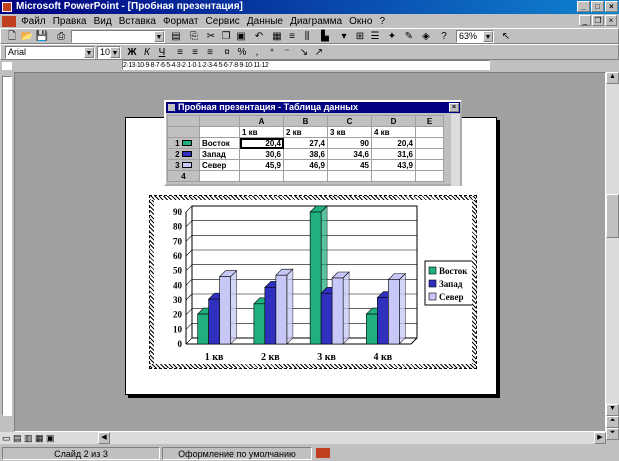  Describe the element at coordinates (612, 434) in the screenshot. I see `next-slide-button: ⏷` at that location.